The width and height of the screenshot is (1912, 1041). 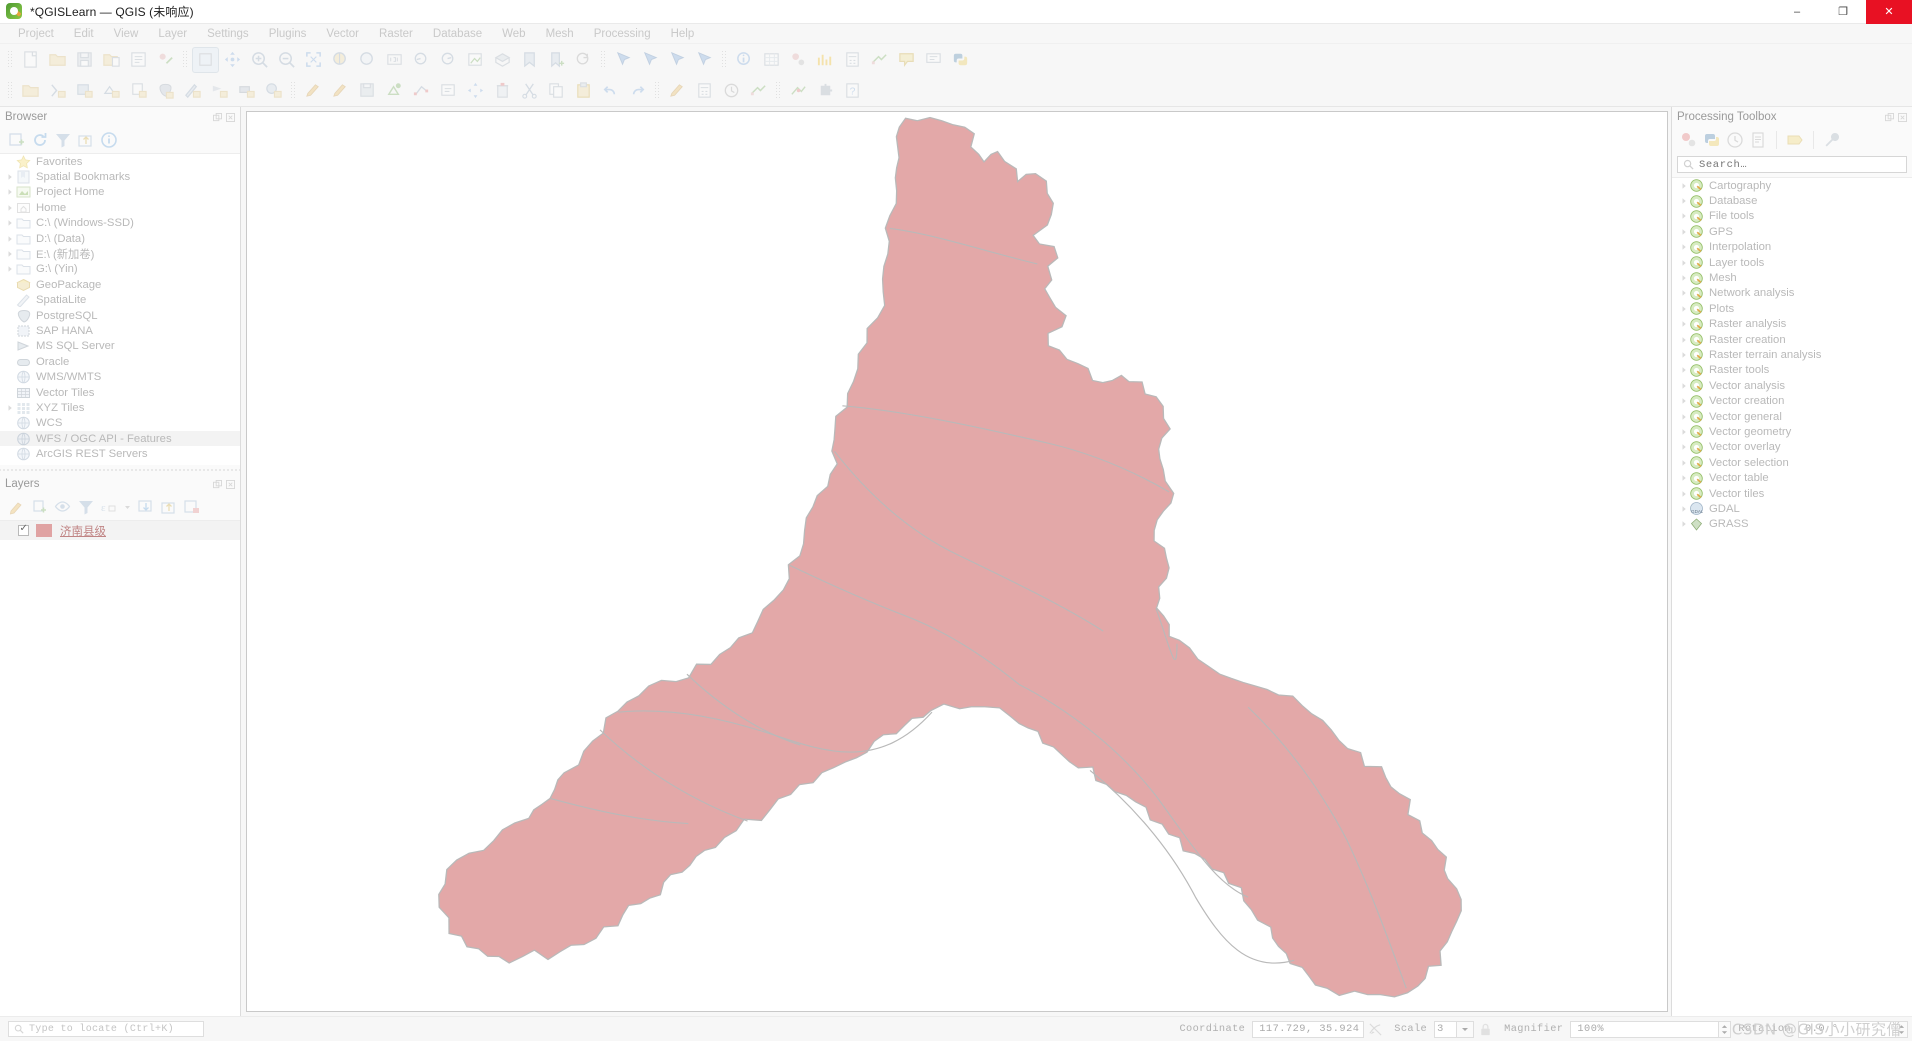 I want to click on browser-item-postgresql: PostgreSQL, so click(x=120, y=315).